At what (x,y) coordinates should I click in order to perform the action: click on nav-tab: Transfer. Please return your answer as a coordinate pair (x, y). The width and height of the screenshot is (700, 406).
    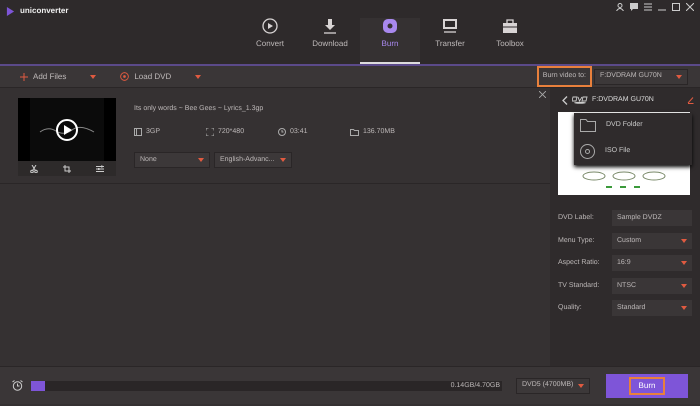
    Looking at the image, I should click on (450, 41).